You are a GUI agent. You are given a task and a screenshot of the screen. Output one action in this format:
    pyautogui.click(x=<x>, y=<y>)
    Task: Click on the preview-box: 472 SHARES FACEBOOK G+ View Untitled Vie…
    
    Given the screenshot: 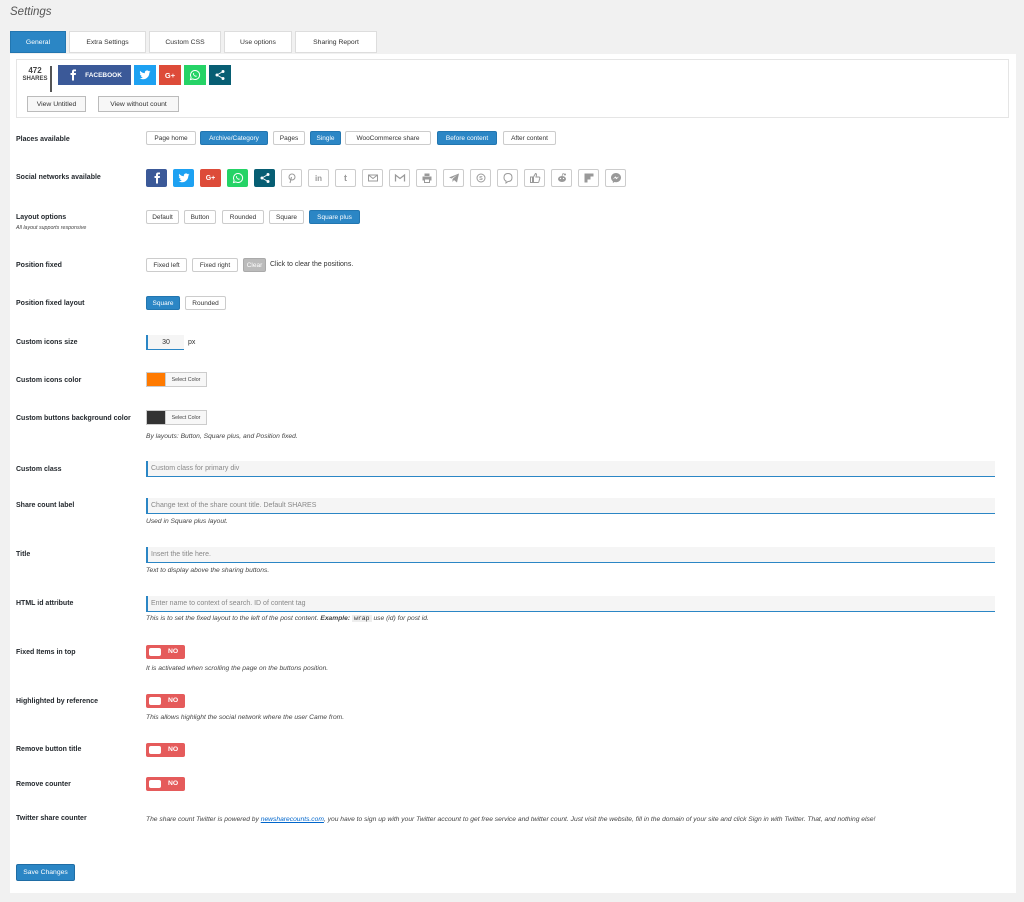 What is the action you would take?
    pyautogui.click(x=512, y=88)
    